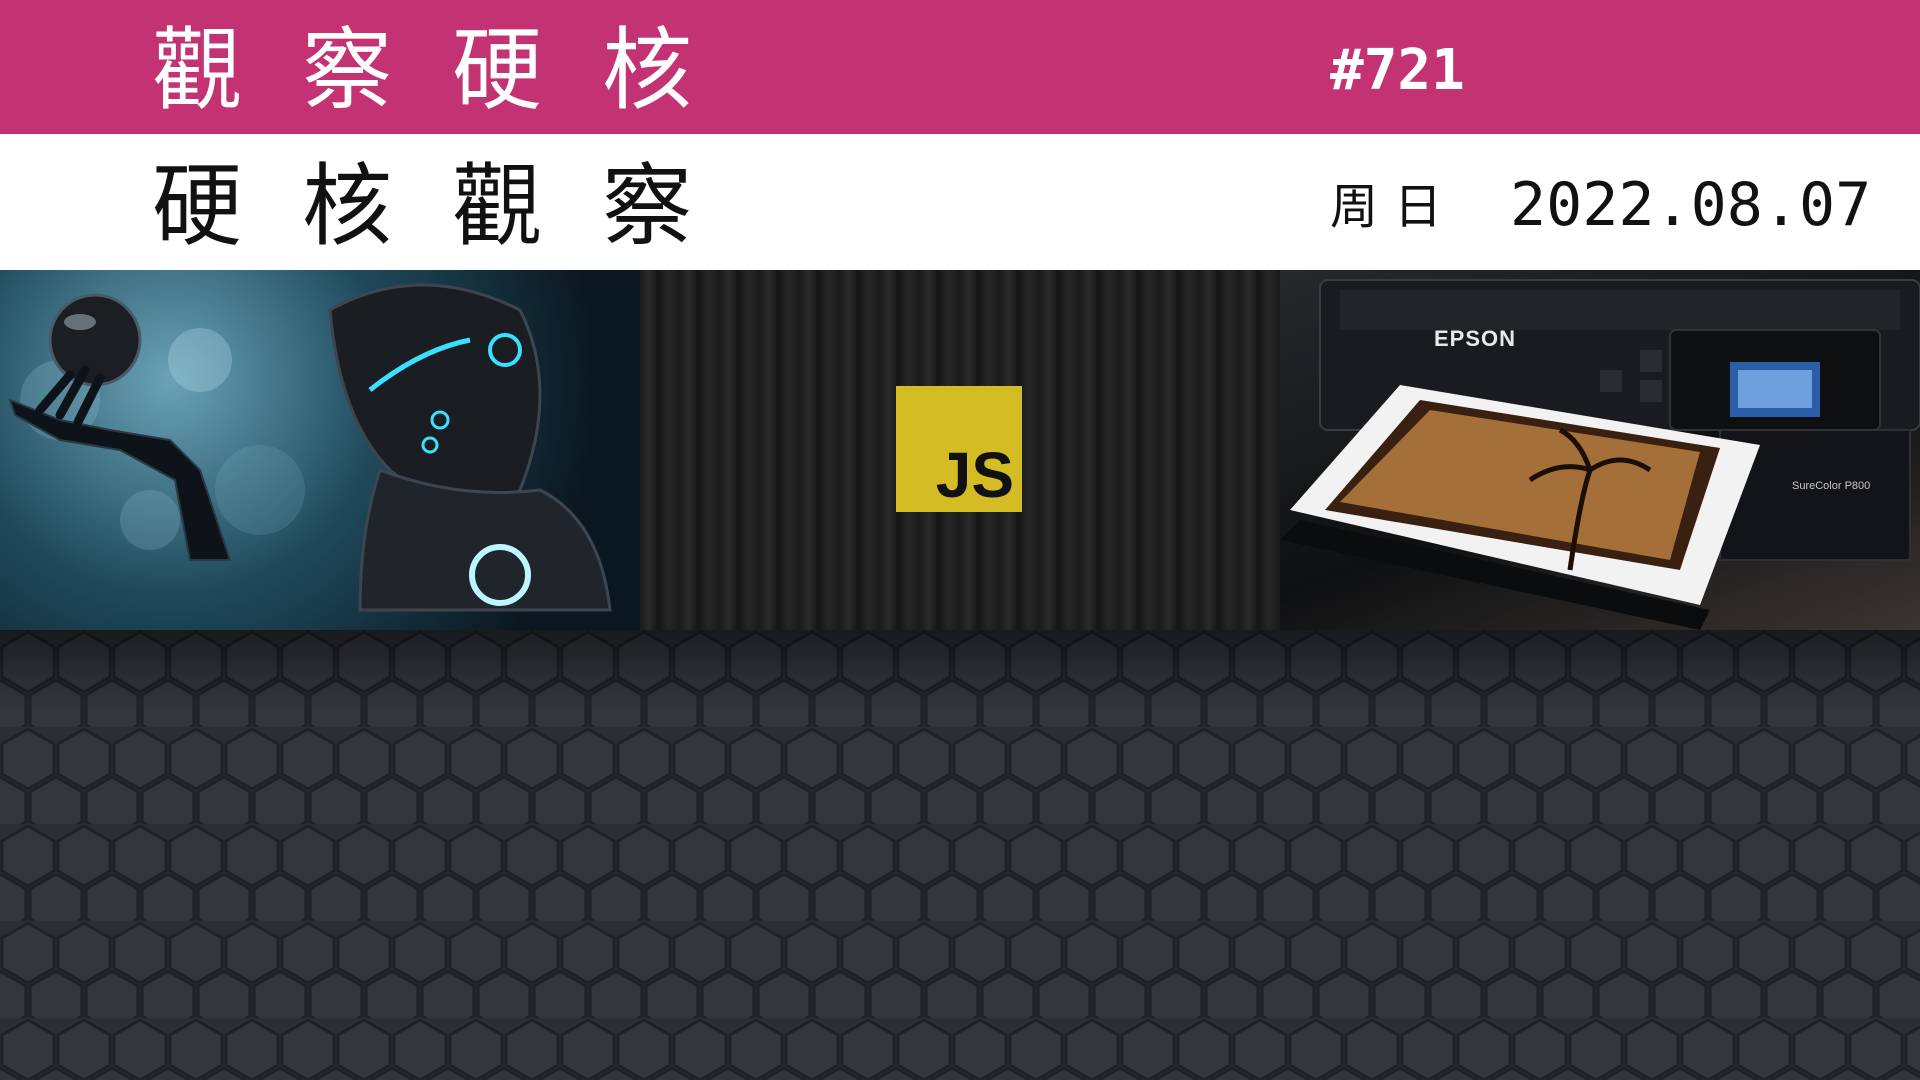 The height and width of the screenshot is (1080, 1920). What do you see at coordinates (960, 202) in the screenshot?
I see `header-sub-bar: 硬核觀察 周日 2022.08.07` at bounding box center [960, 202].